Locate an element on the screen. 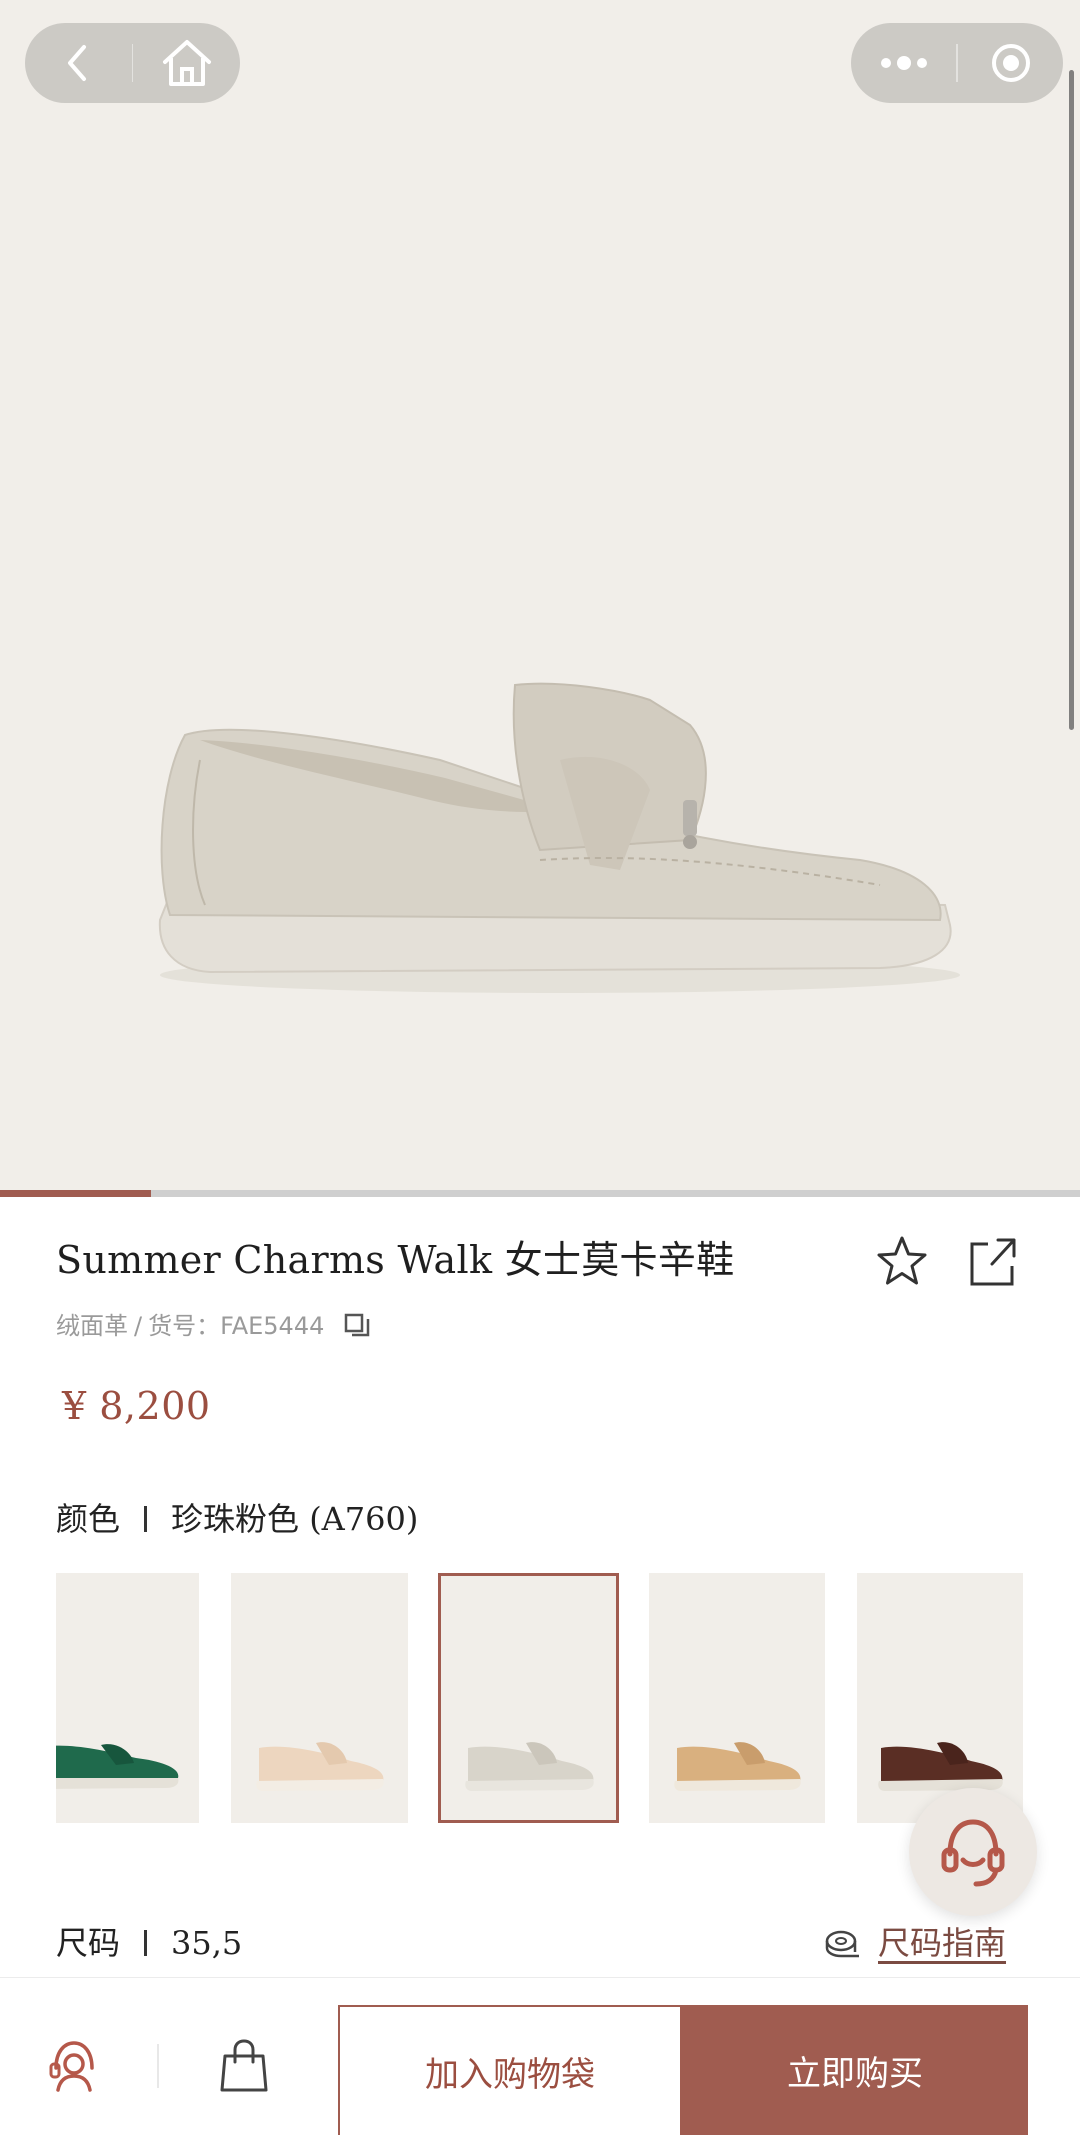 The width and height of the screenshot is (1080, 2135). color-swatch-tan is located at coordinates (737, 1698).